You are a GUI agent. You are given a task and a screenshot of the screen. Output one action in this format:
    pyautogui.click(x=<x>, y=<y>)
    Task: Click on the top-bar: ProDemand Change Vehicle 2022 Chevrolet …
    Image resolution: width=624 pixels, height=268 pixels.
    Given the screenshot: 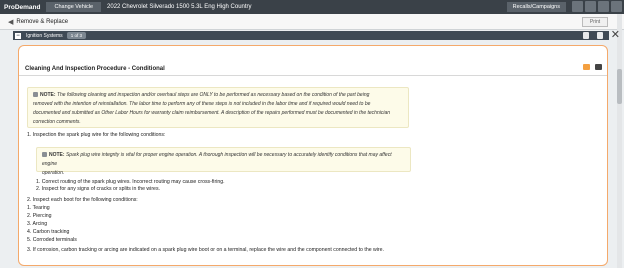 What is the action you would take?
    pyautogui.click(x=312, y=7)
    